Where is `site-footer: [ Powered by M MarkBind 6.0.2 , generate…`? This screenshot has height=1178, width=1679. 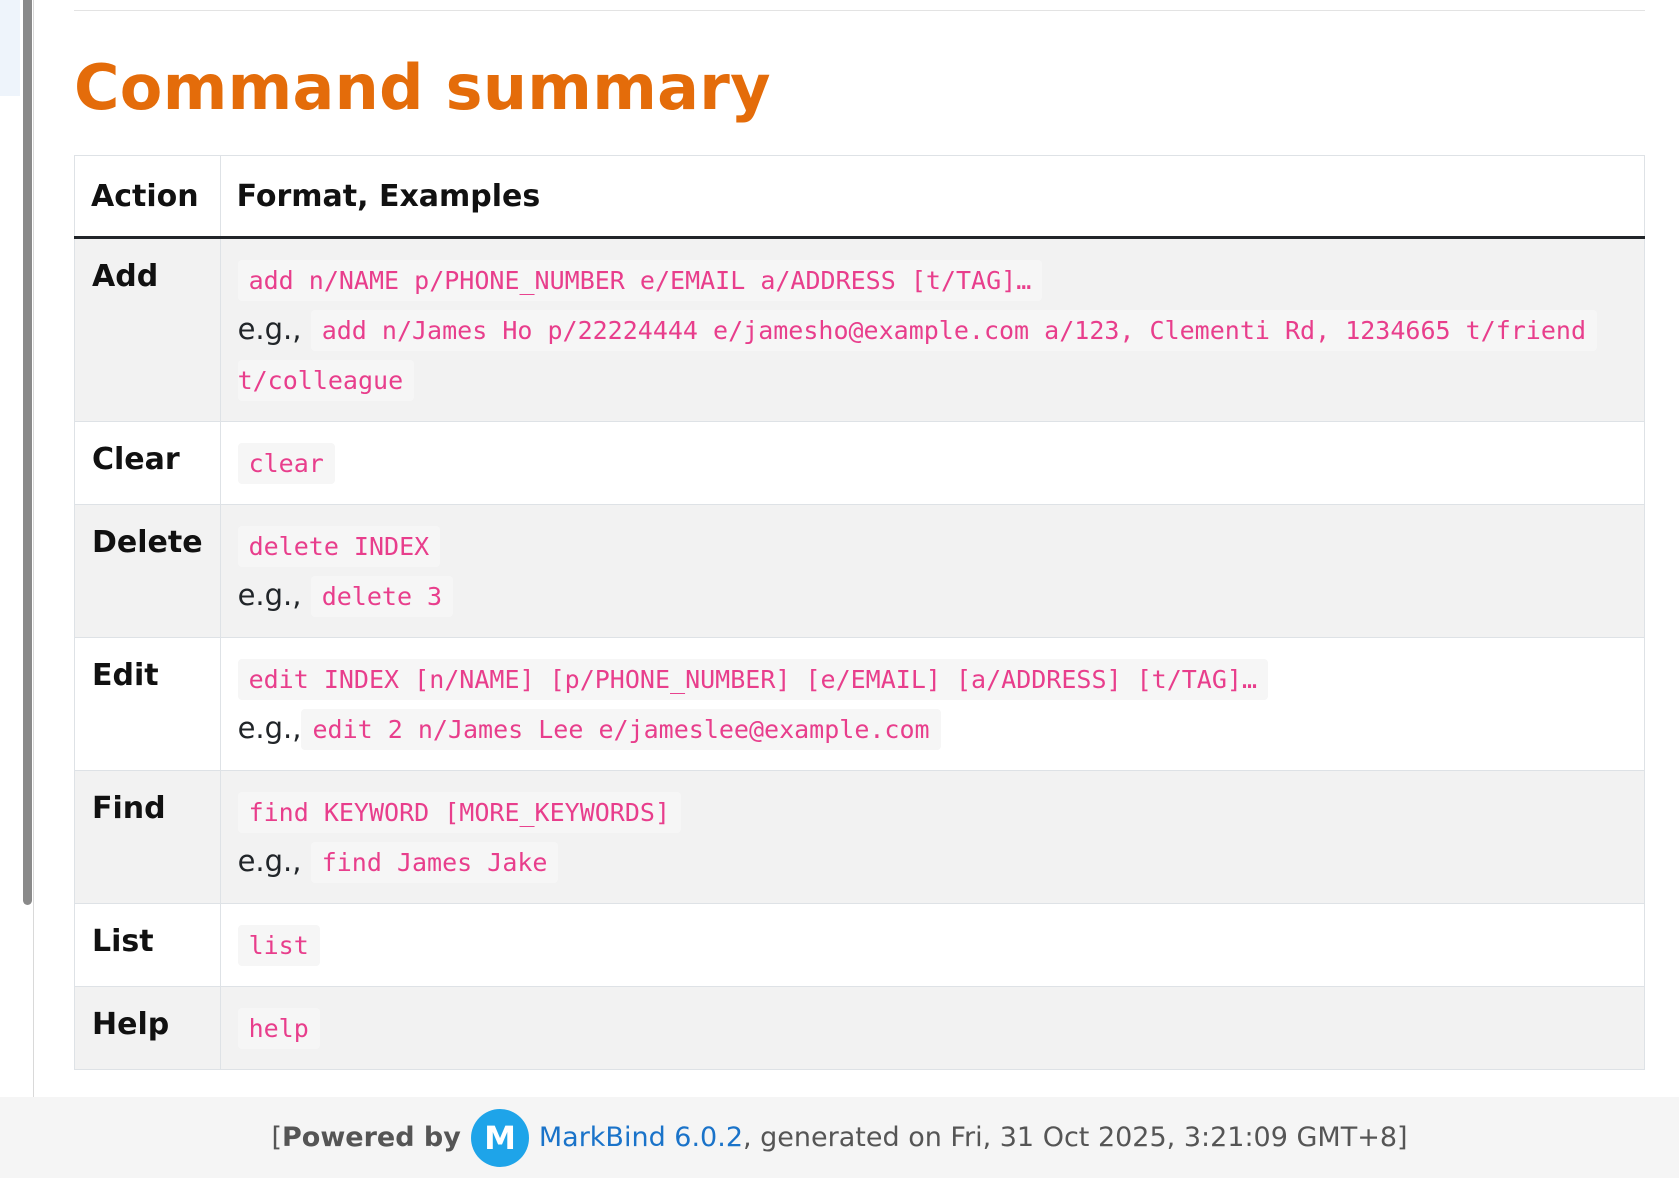
site-footer: [ Powered by M MarkBind 6.0.2 , generate… is located at coordinates (839, 1137).